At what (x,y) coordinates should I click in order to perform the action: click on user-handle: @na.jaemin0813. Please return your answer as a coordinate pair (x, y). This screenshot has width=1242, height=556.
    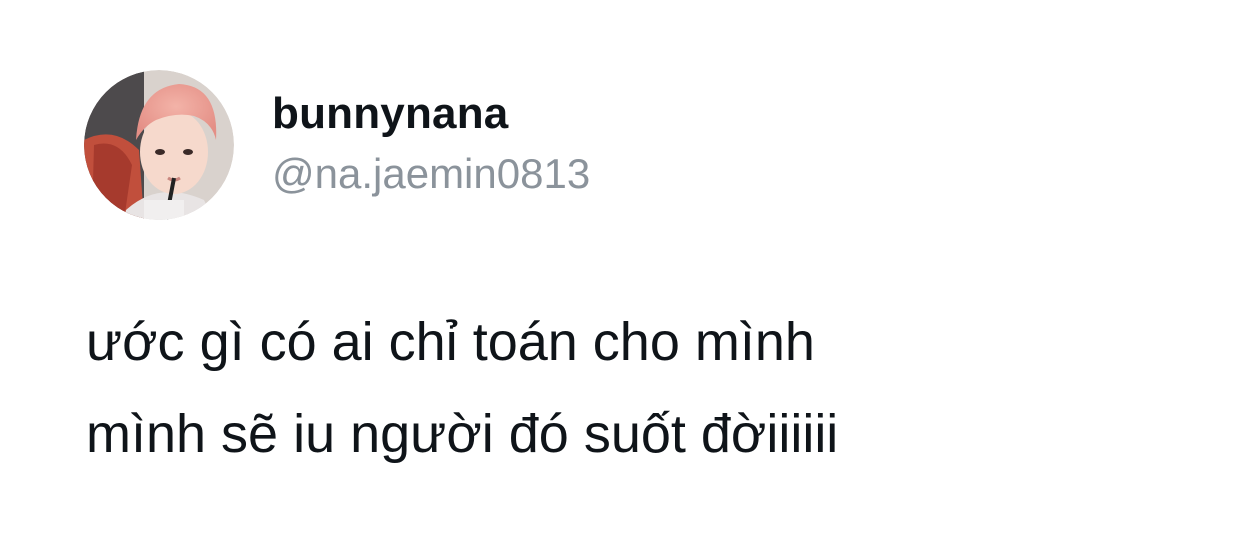
    Looking at the image, I should click on (431, 174).